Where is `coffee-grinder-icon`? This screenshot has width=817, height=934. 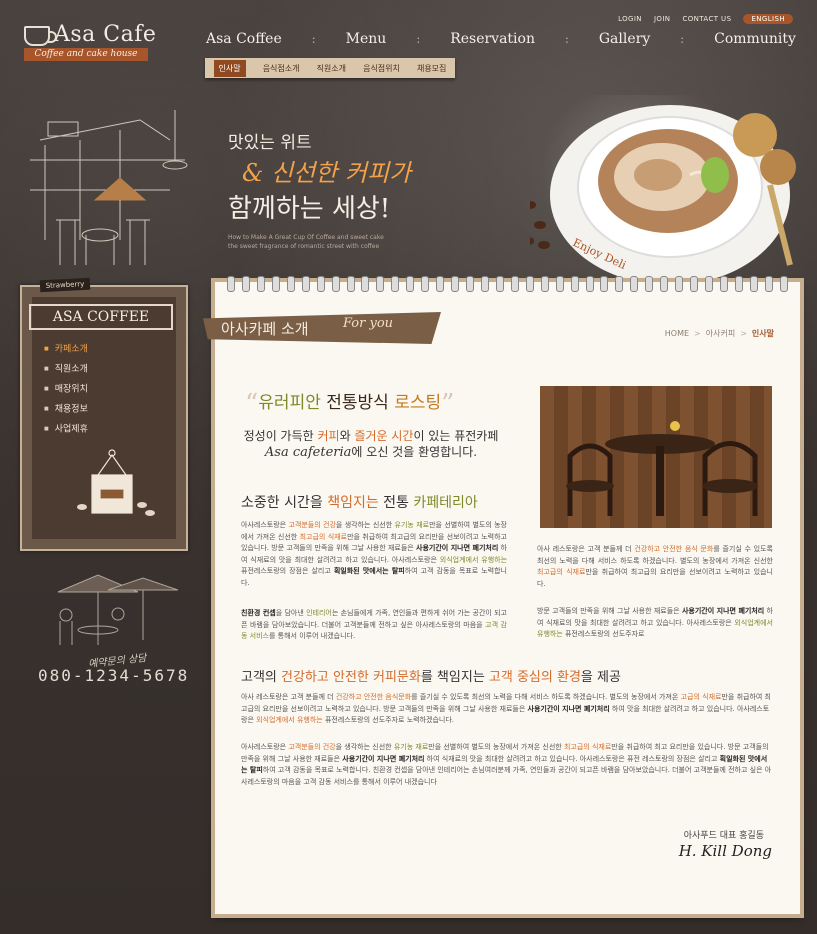
coffee-grinder-icon is located at coordinates (116, 482).